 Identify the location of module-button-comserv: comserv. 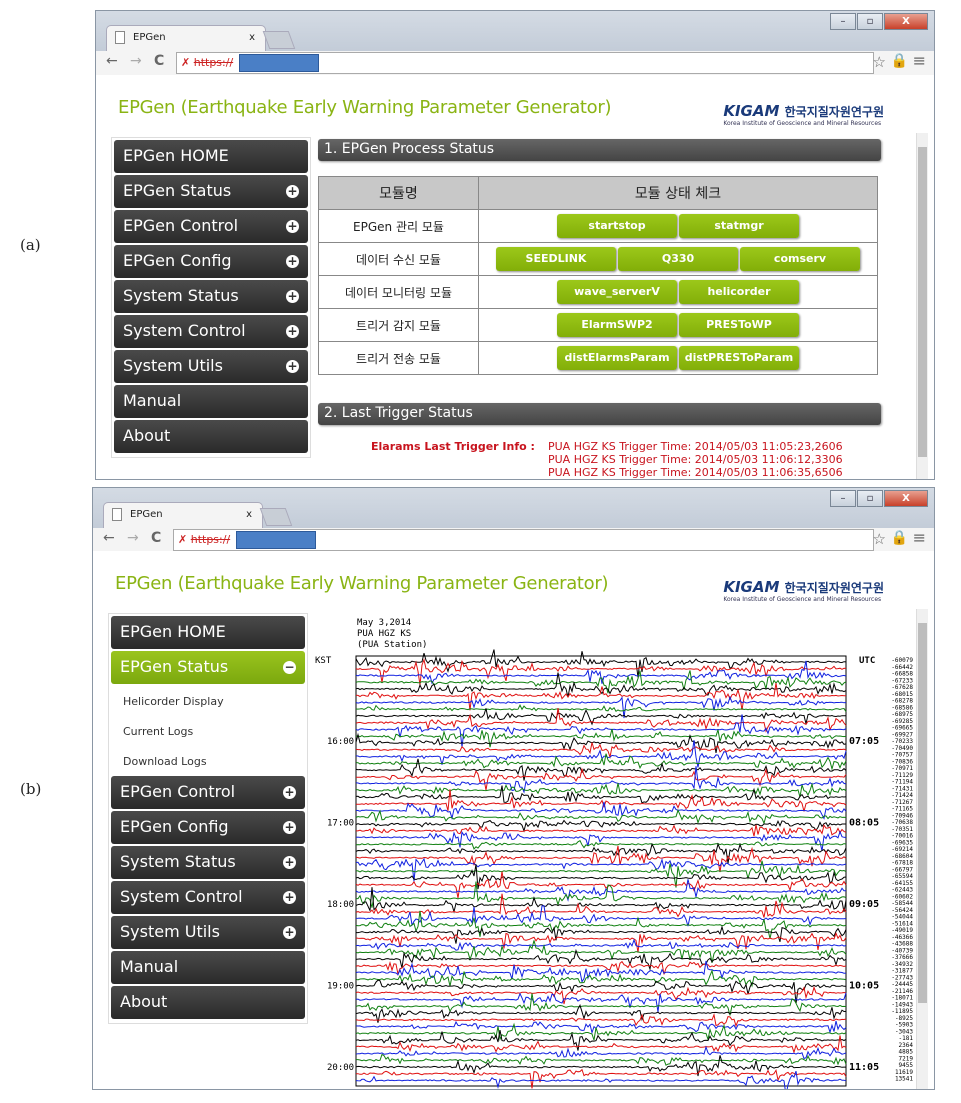
(800, 259).